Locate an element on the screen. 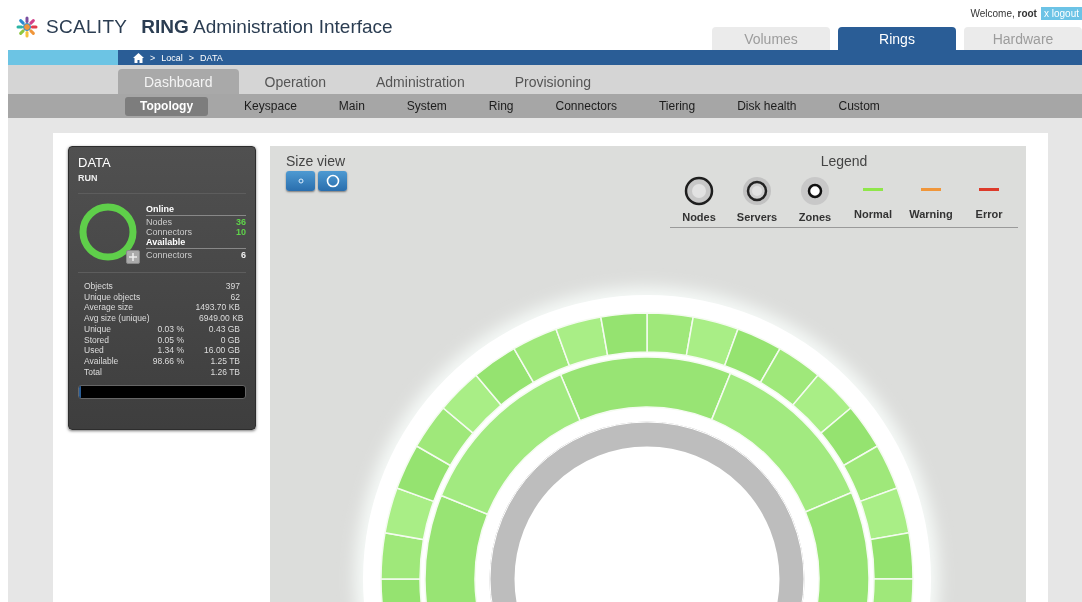 The height and width of the screenshot is (602, 1082). plus-icon is located at coordinates (133, 257).